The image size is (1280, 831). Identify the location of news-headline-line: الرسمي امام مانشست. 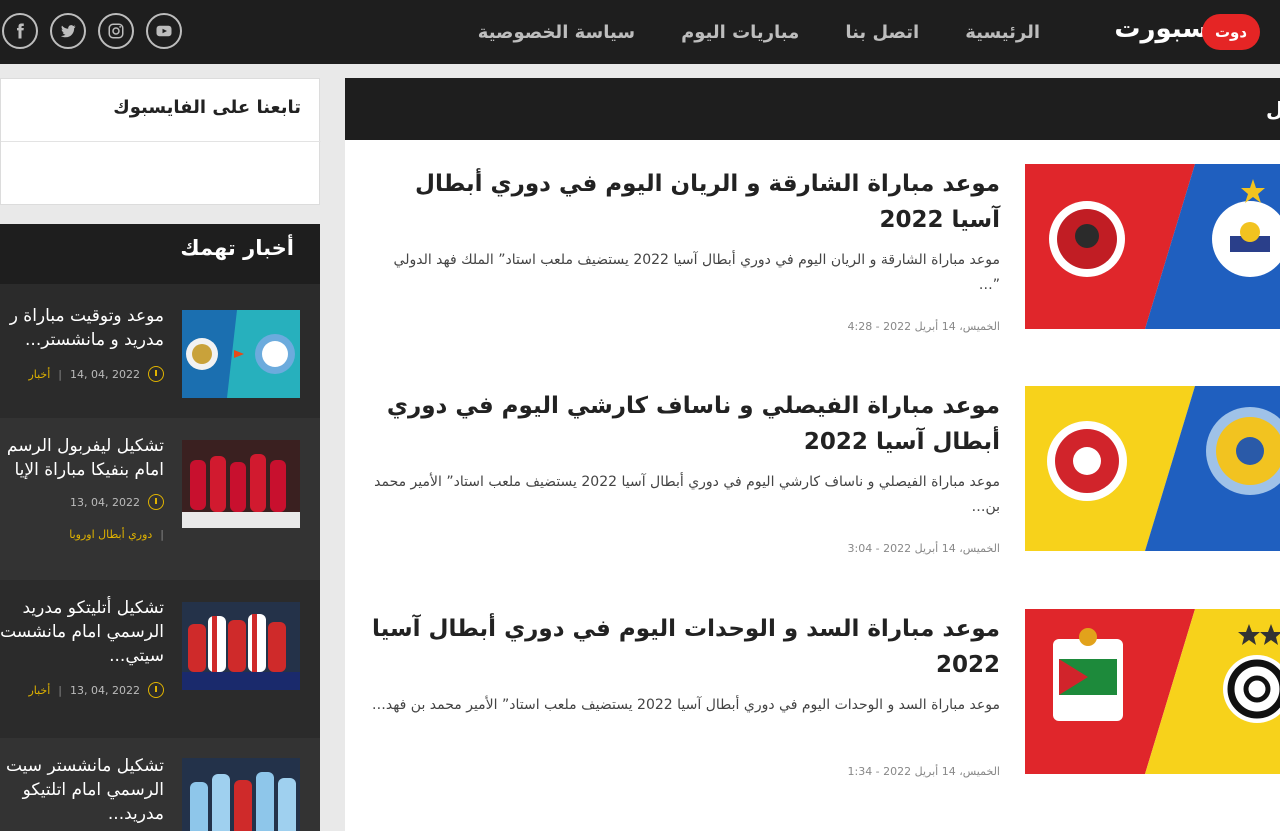
(82, 632).